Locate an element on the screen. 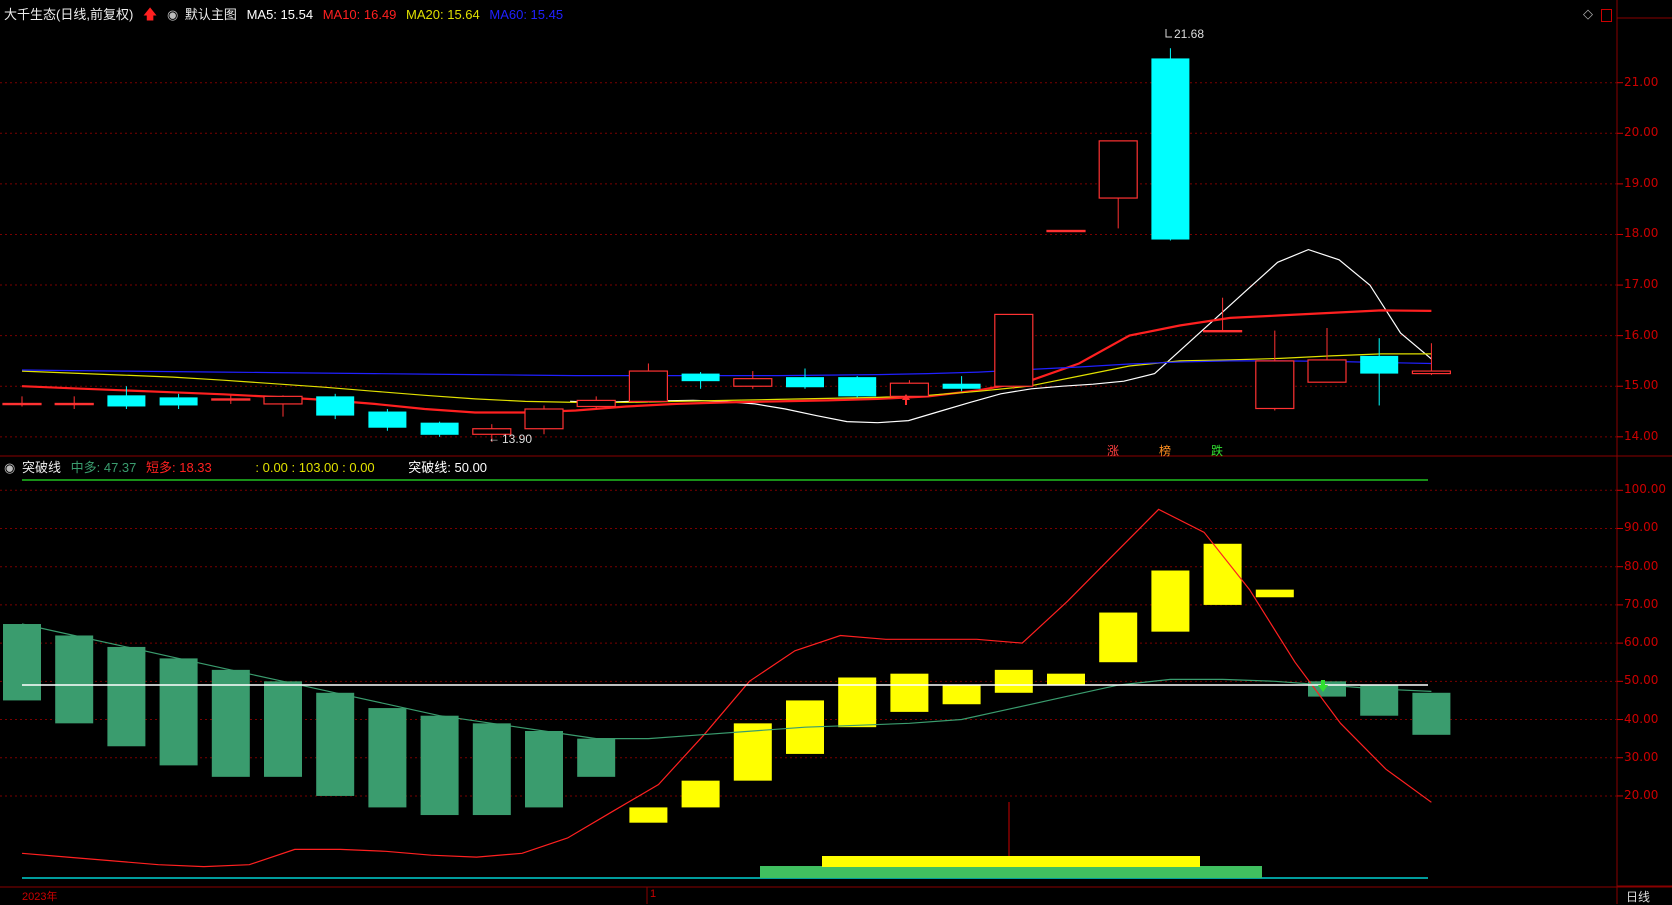 The width and height of the screenshot is (1672, 905). period-button: 日线 is located at coordinates (1638, 896).